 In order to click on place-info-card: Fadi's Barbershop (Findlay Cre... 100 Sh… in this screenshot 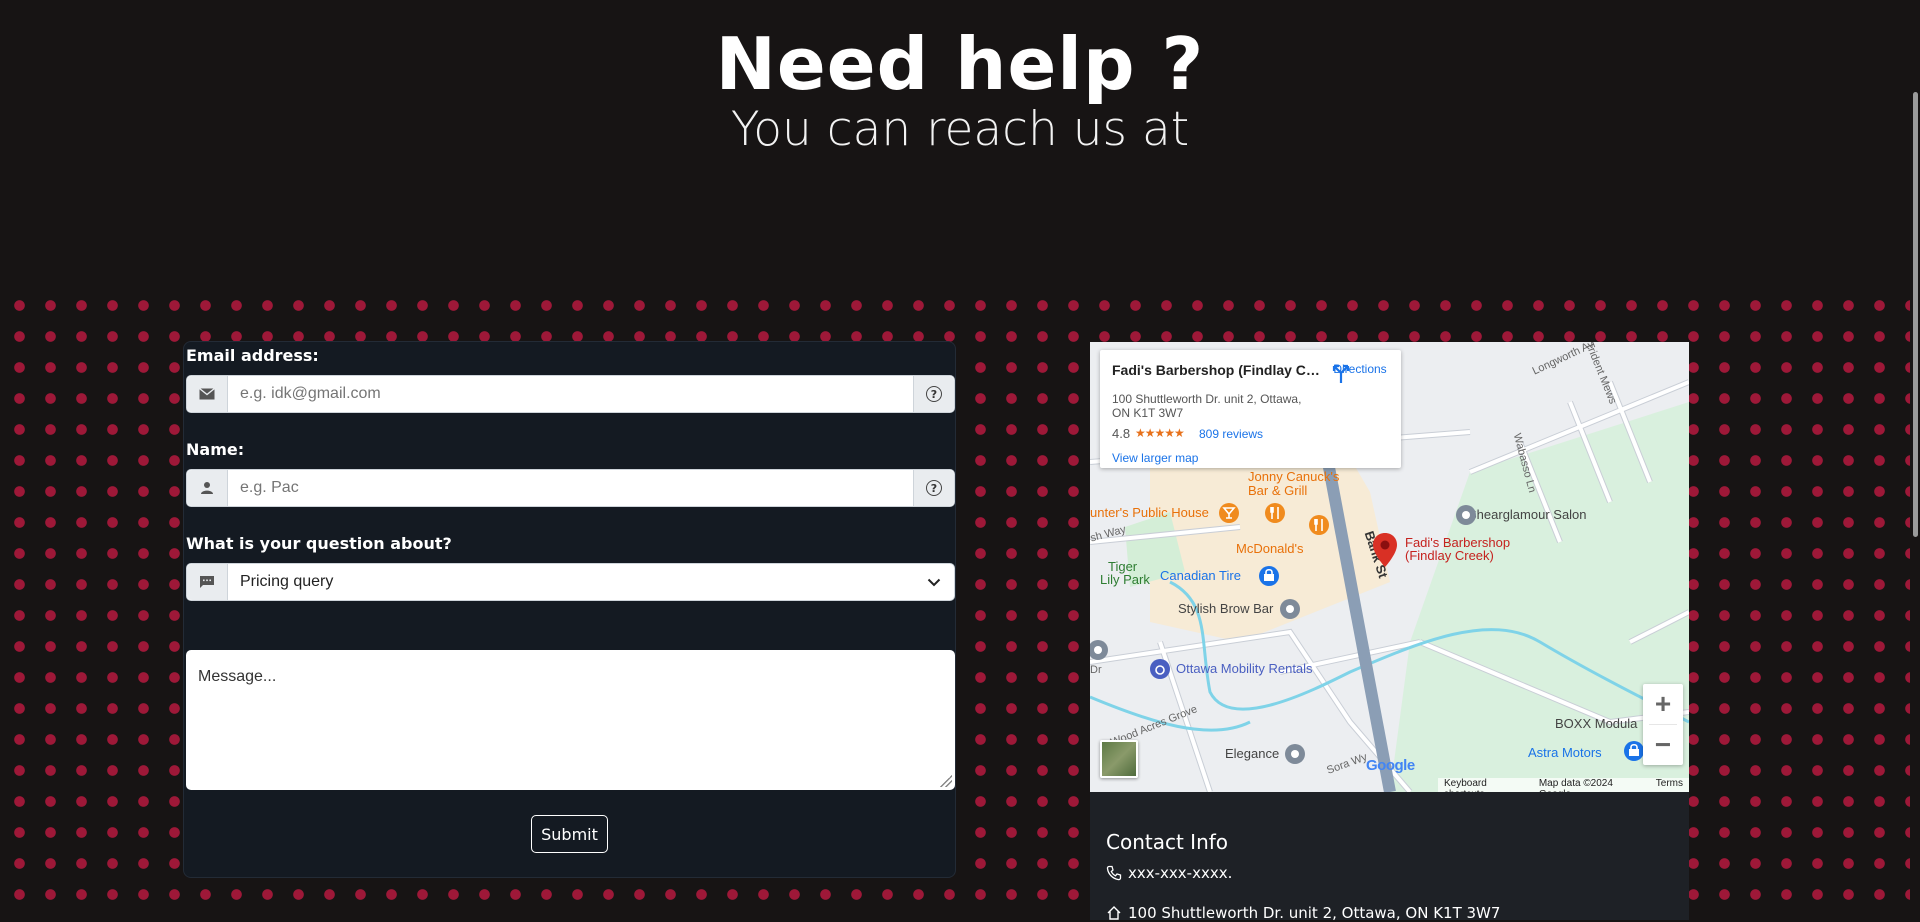, I will do `click(1250, 409)`.